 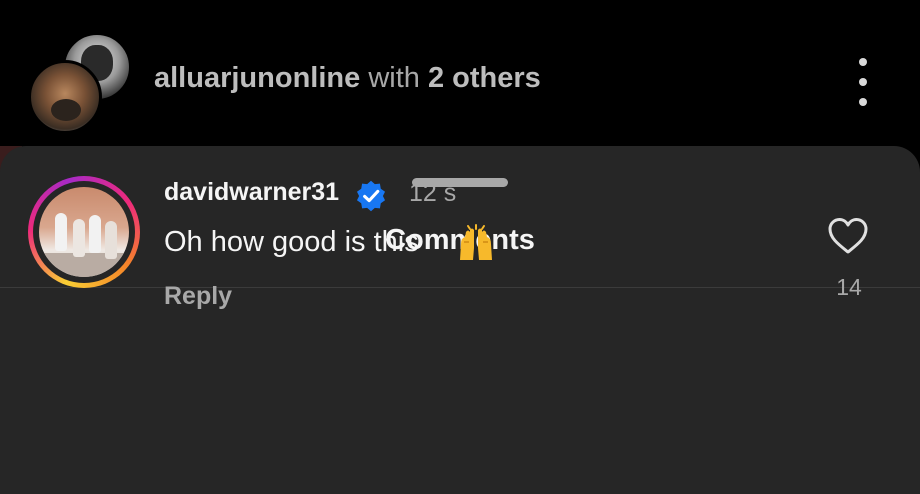 I want to click on with-label: with, so click(x=394, y=78).